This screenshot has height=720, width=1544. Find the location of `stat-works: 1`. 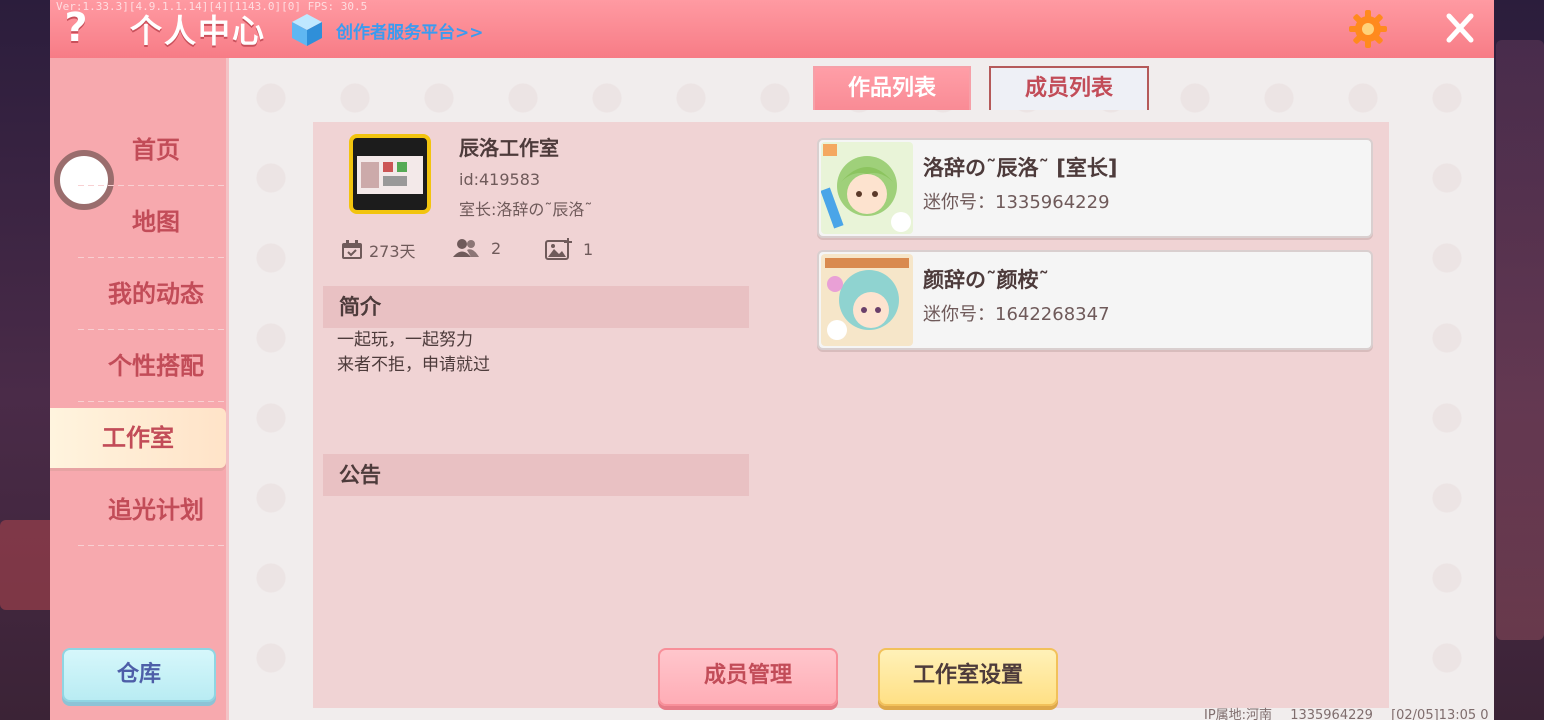

stat-works: 1 is located at coordinates (569, 249).